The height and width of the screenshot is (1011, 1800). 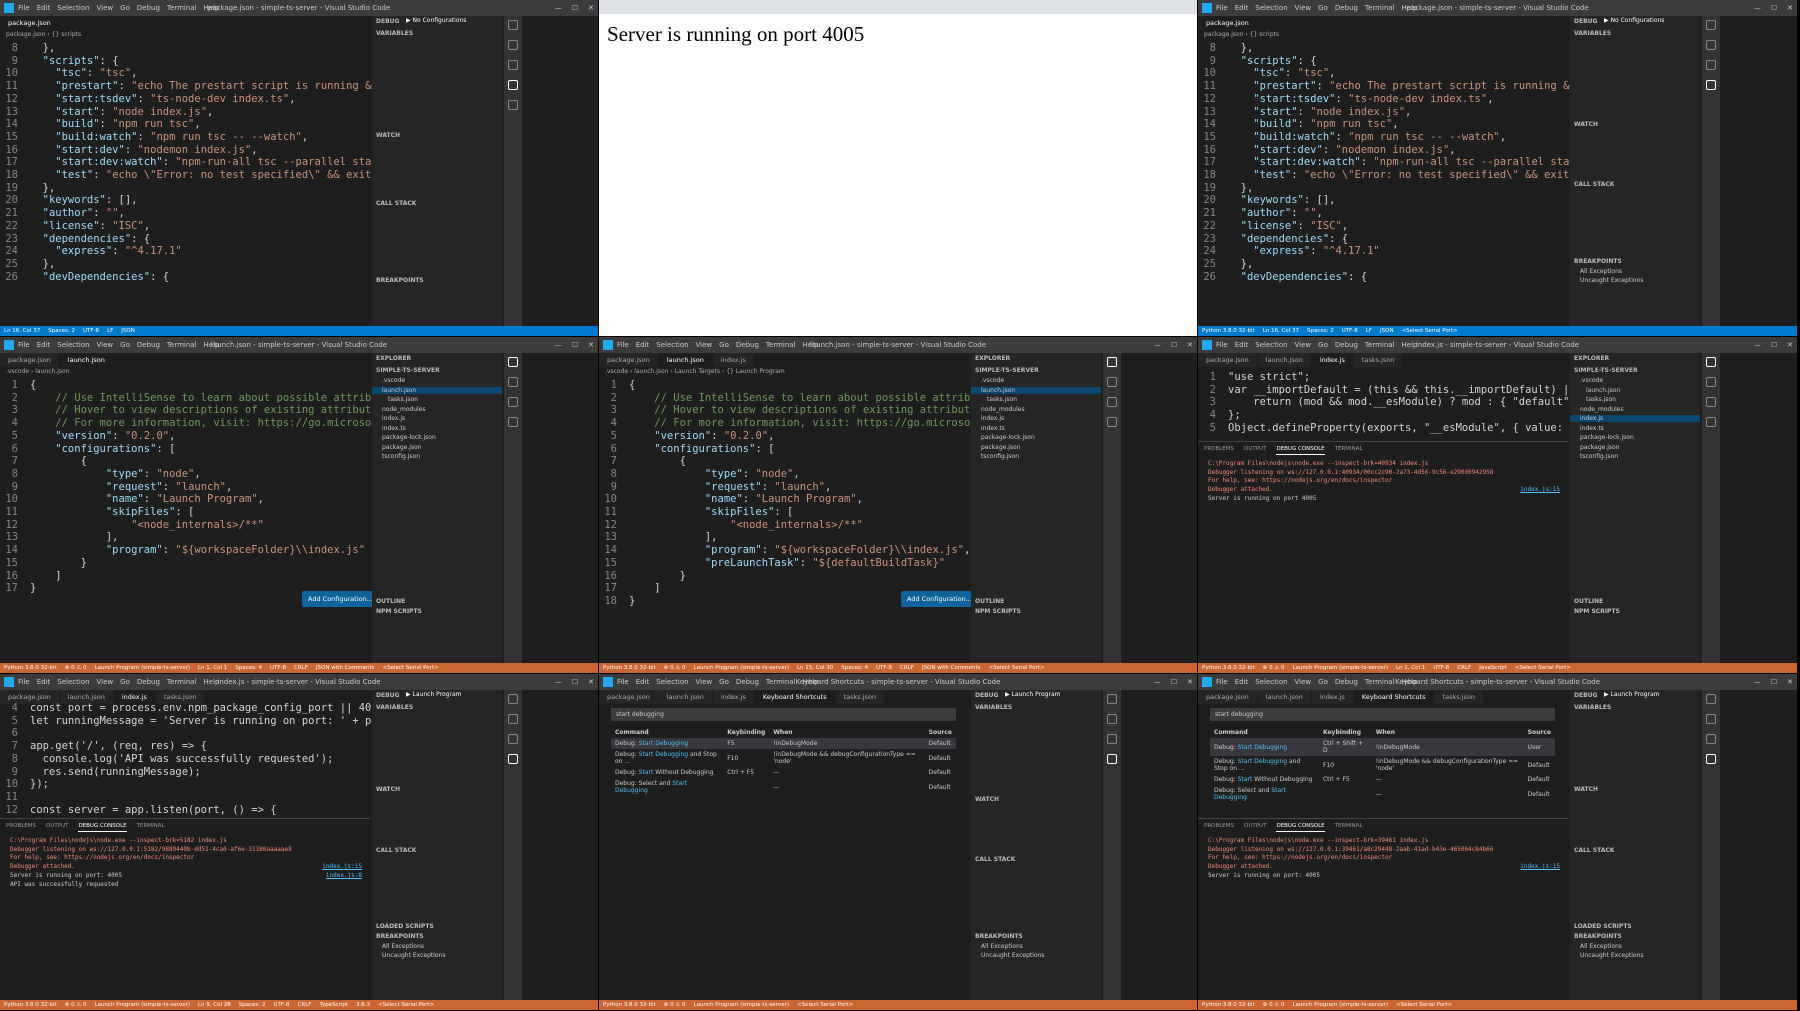 What do you see at coordinates (396, 203) in the screenshot?
I see `callstack-section: CALL STACK` at bounding box center [396, 203].